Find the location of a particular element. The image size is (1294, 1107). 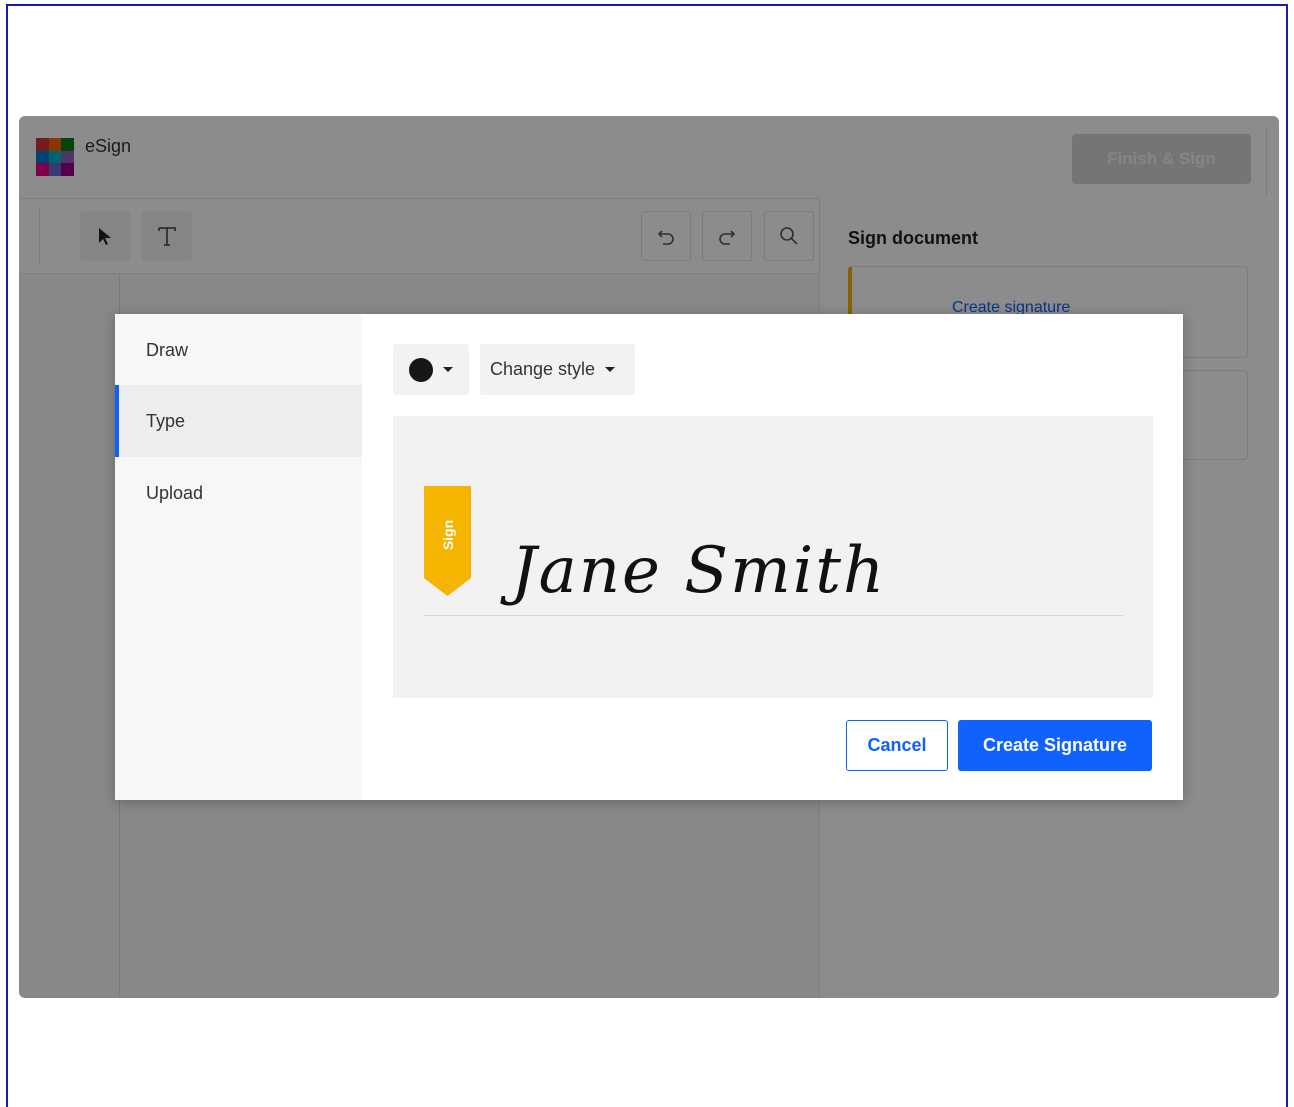

tab-type: Type is located at coordinates (238, 421).